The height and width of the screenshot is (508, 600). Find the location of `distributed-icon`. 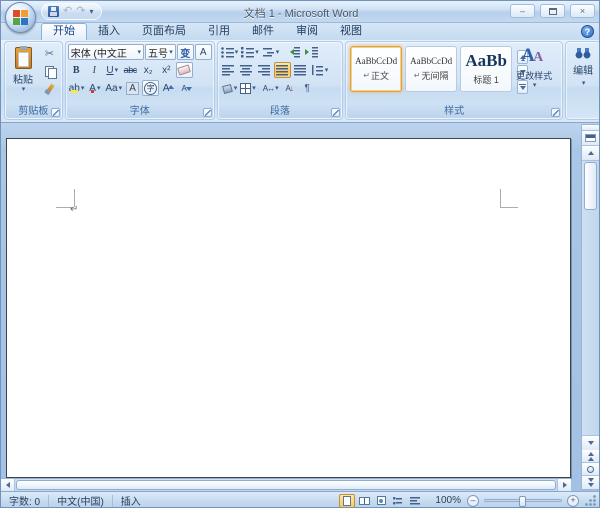

distributed-icon is located at coordinates (300, 70).